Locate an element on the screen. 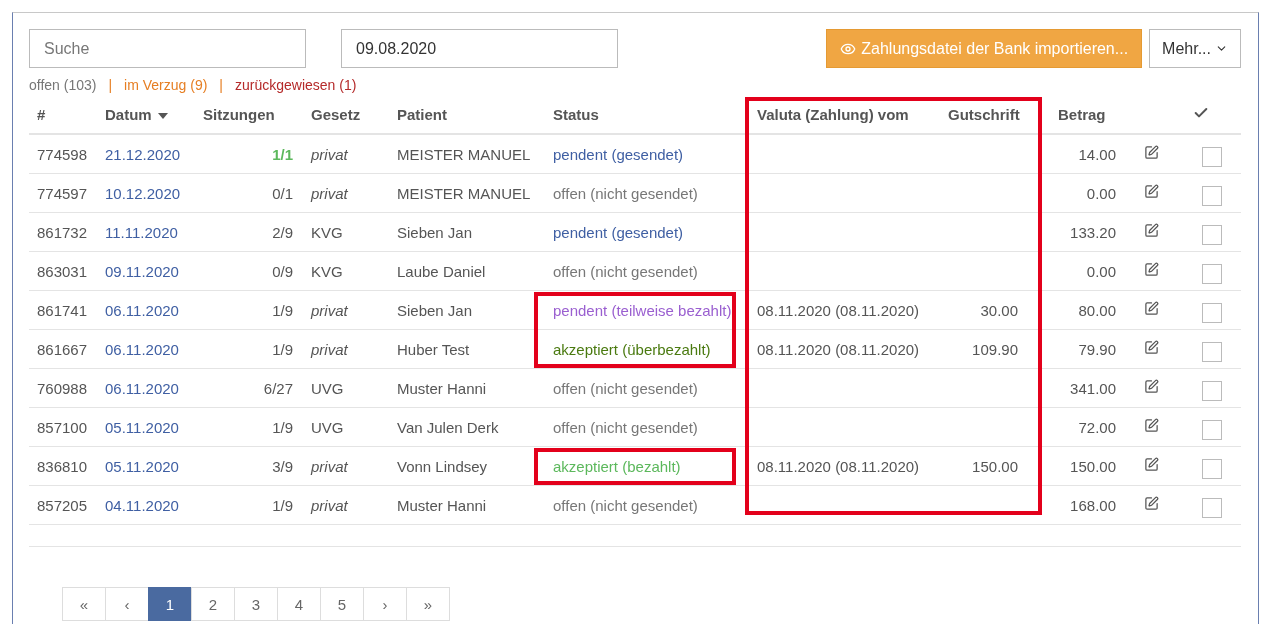 The height and width of the screenshot is (624, 1278). page-link: 5 is located at coordinates (342, 604).